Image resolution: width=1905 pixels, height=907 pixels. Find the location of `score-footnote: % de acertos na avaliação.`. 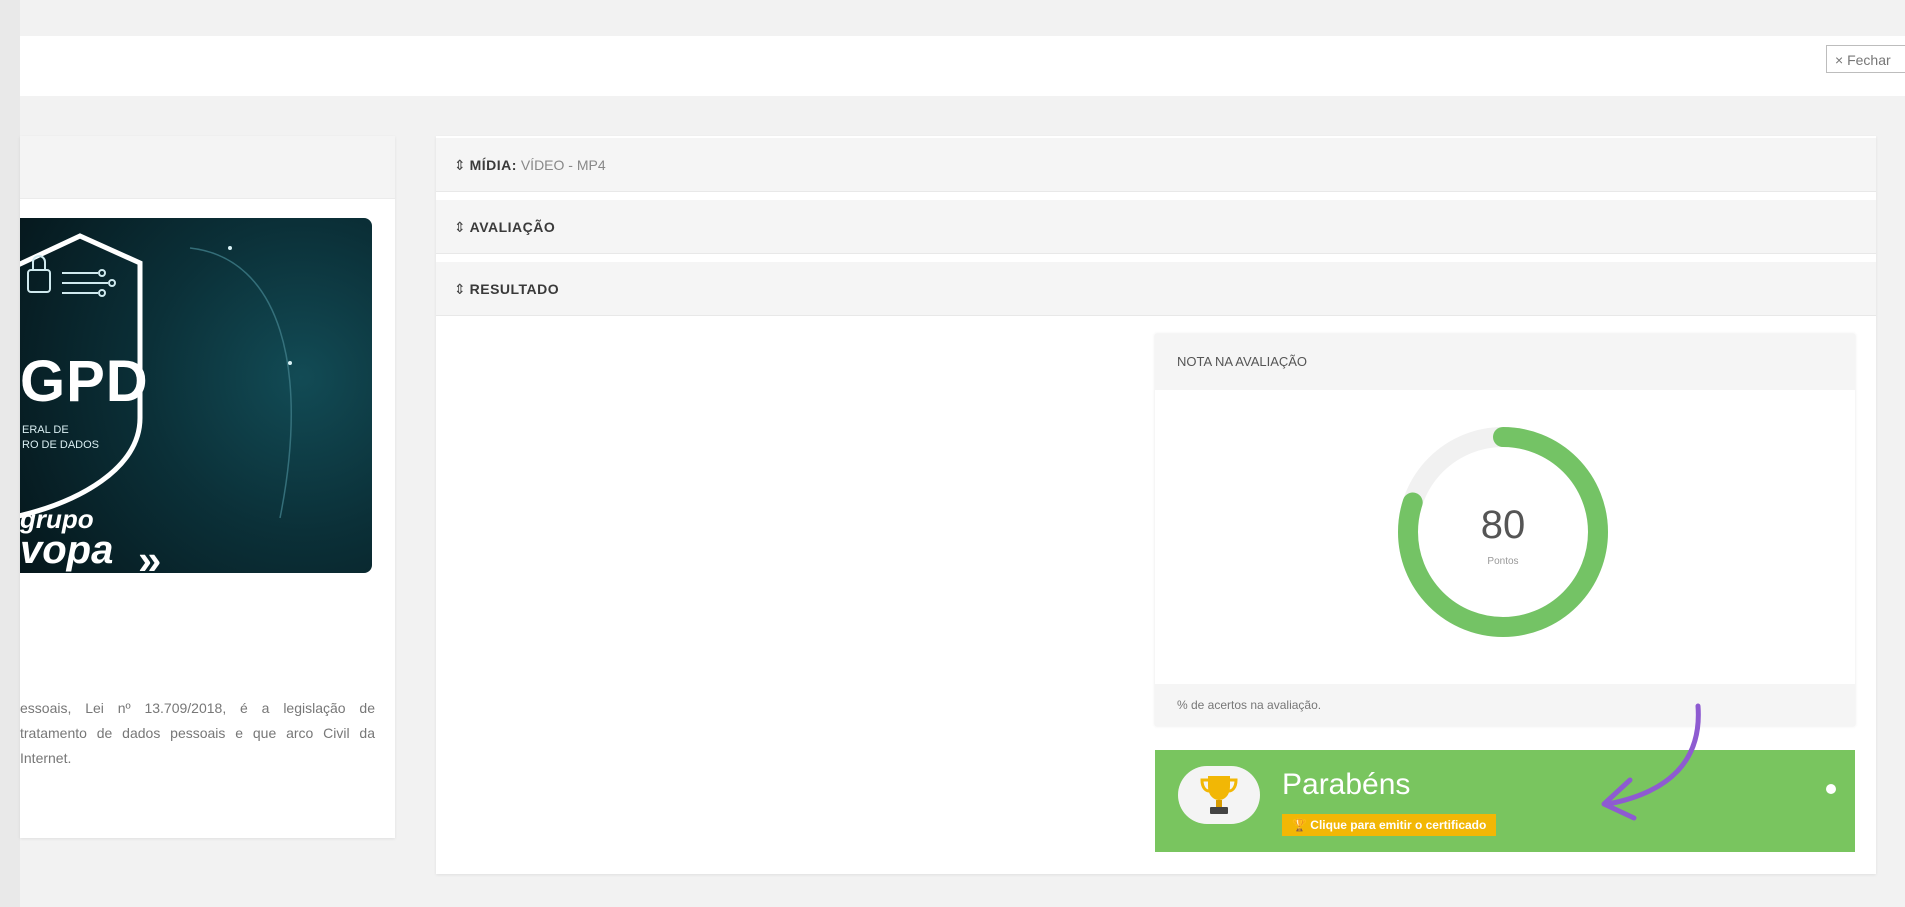

score-footnote: % de acertos na avaliação. is located at coordinates (1505, 705).